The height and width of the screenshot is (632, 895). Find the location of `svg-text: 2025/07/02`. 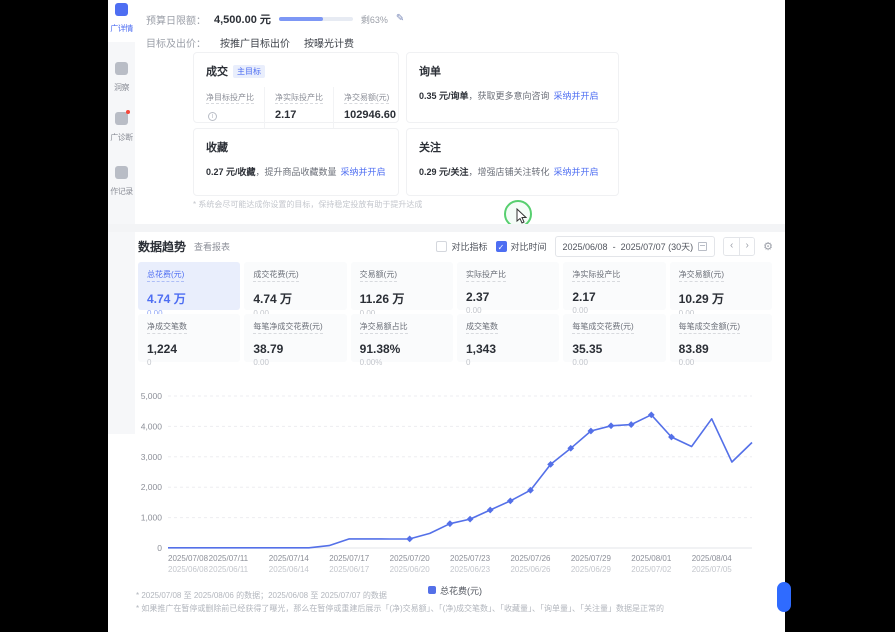

svg-text: 2025/07/02 is located at coordinates (651, 569).